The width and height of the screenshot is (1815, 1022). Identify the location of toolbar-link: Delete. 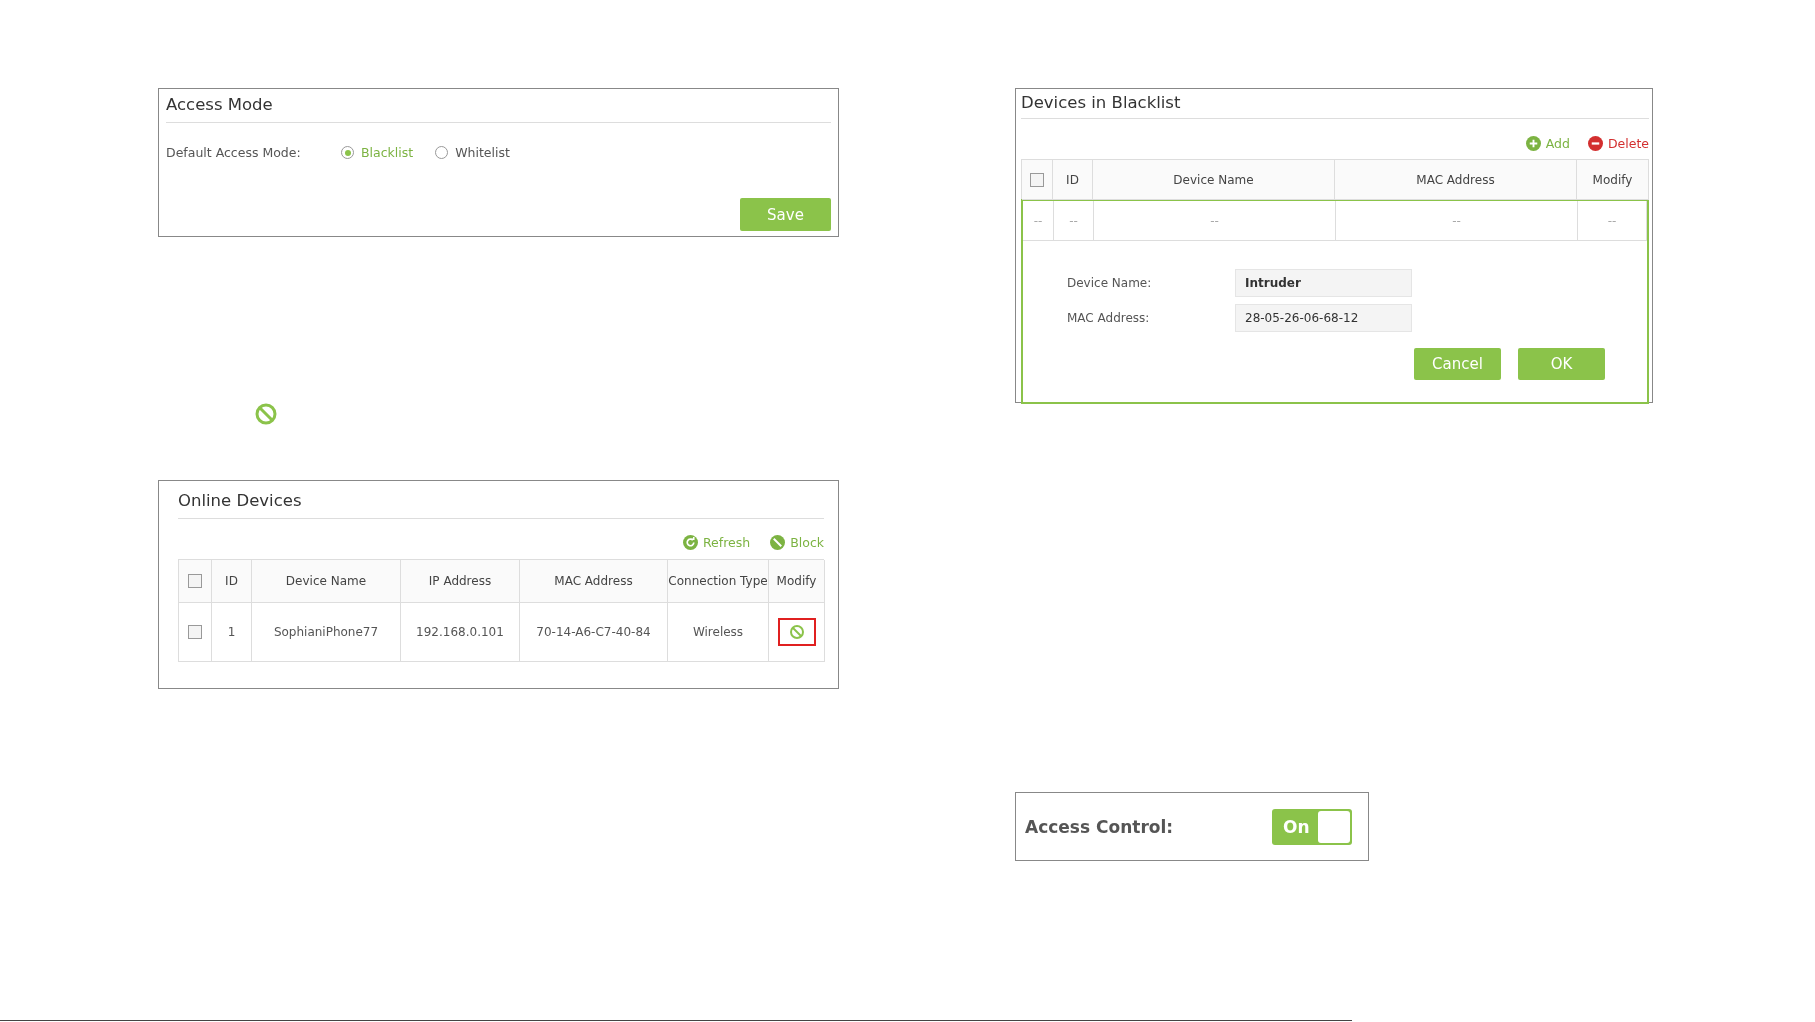
(1618, 143).